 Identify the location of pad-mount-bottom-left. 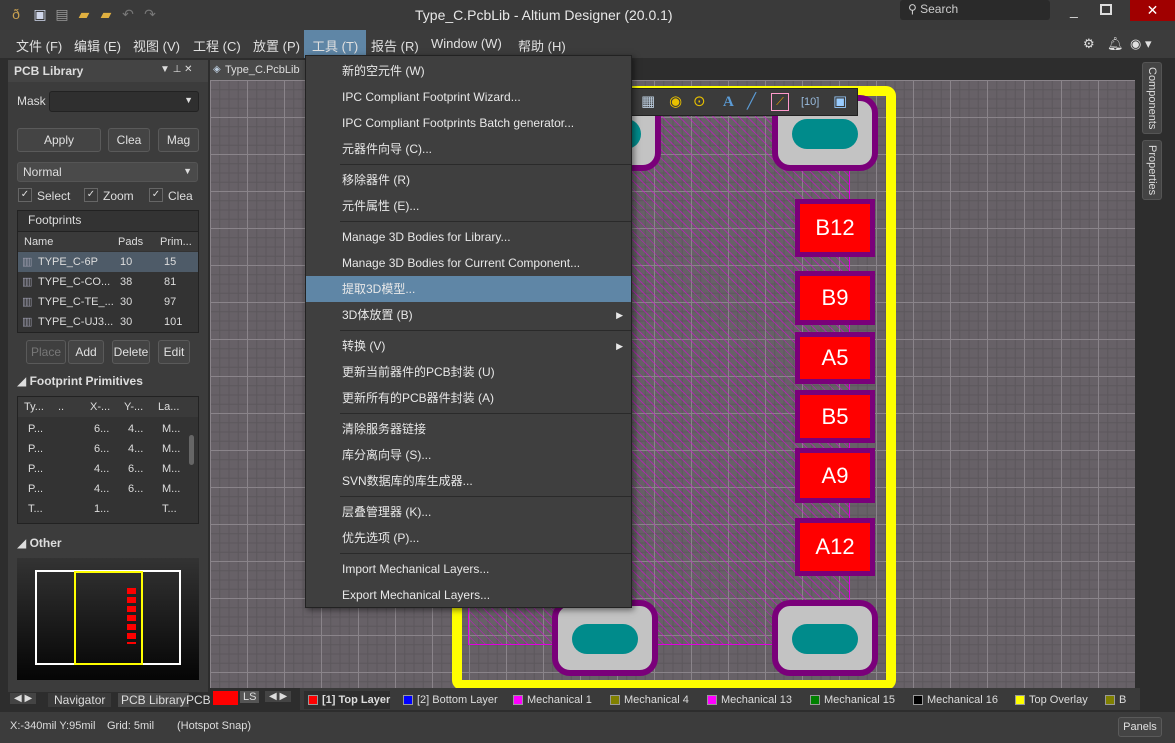
(605, 638).